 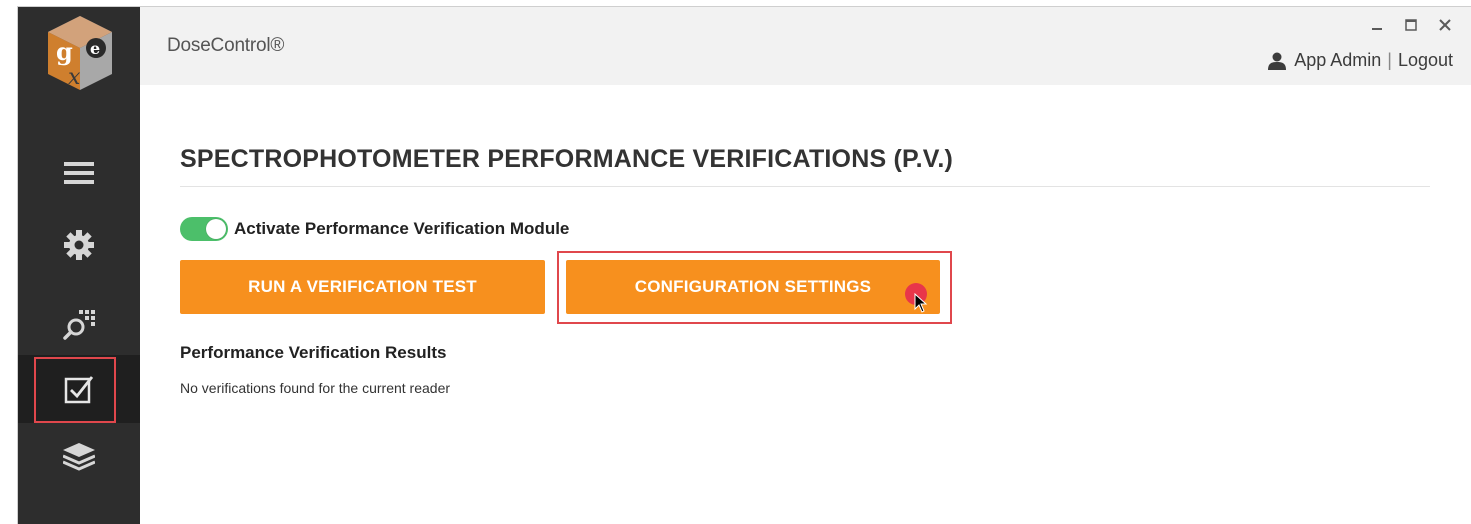 I want to click on header-bar: DoseControl® App Admin | Logout, so click(x=805, y=46).